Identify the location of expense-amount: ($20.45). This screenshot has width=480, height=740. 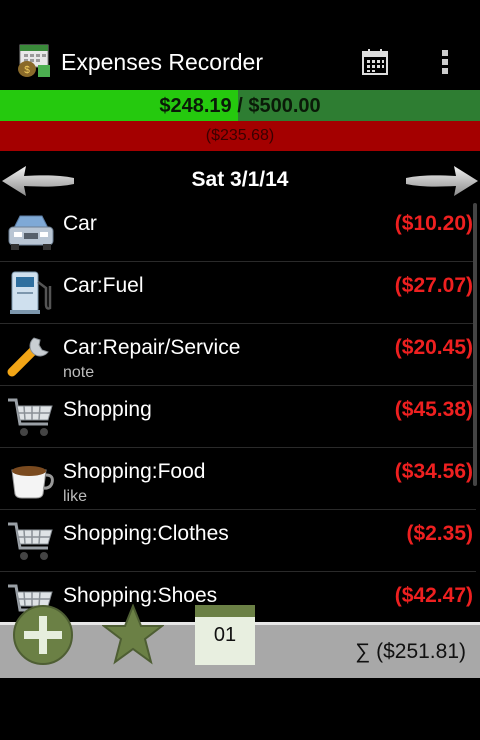
(433, 347).